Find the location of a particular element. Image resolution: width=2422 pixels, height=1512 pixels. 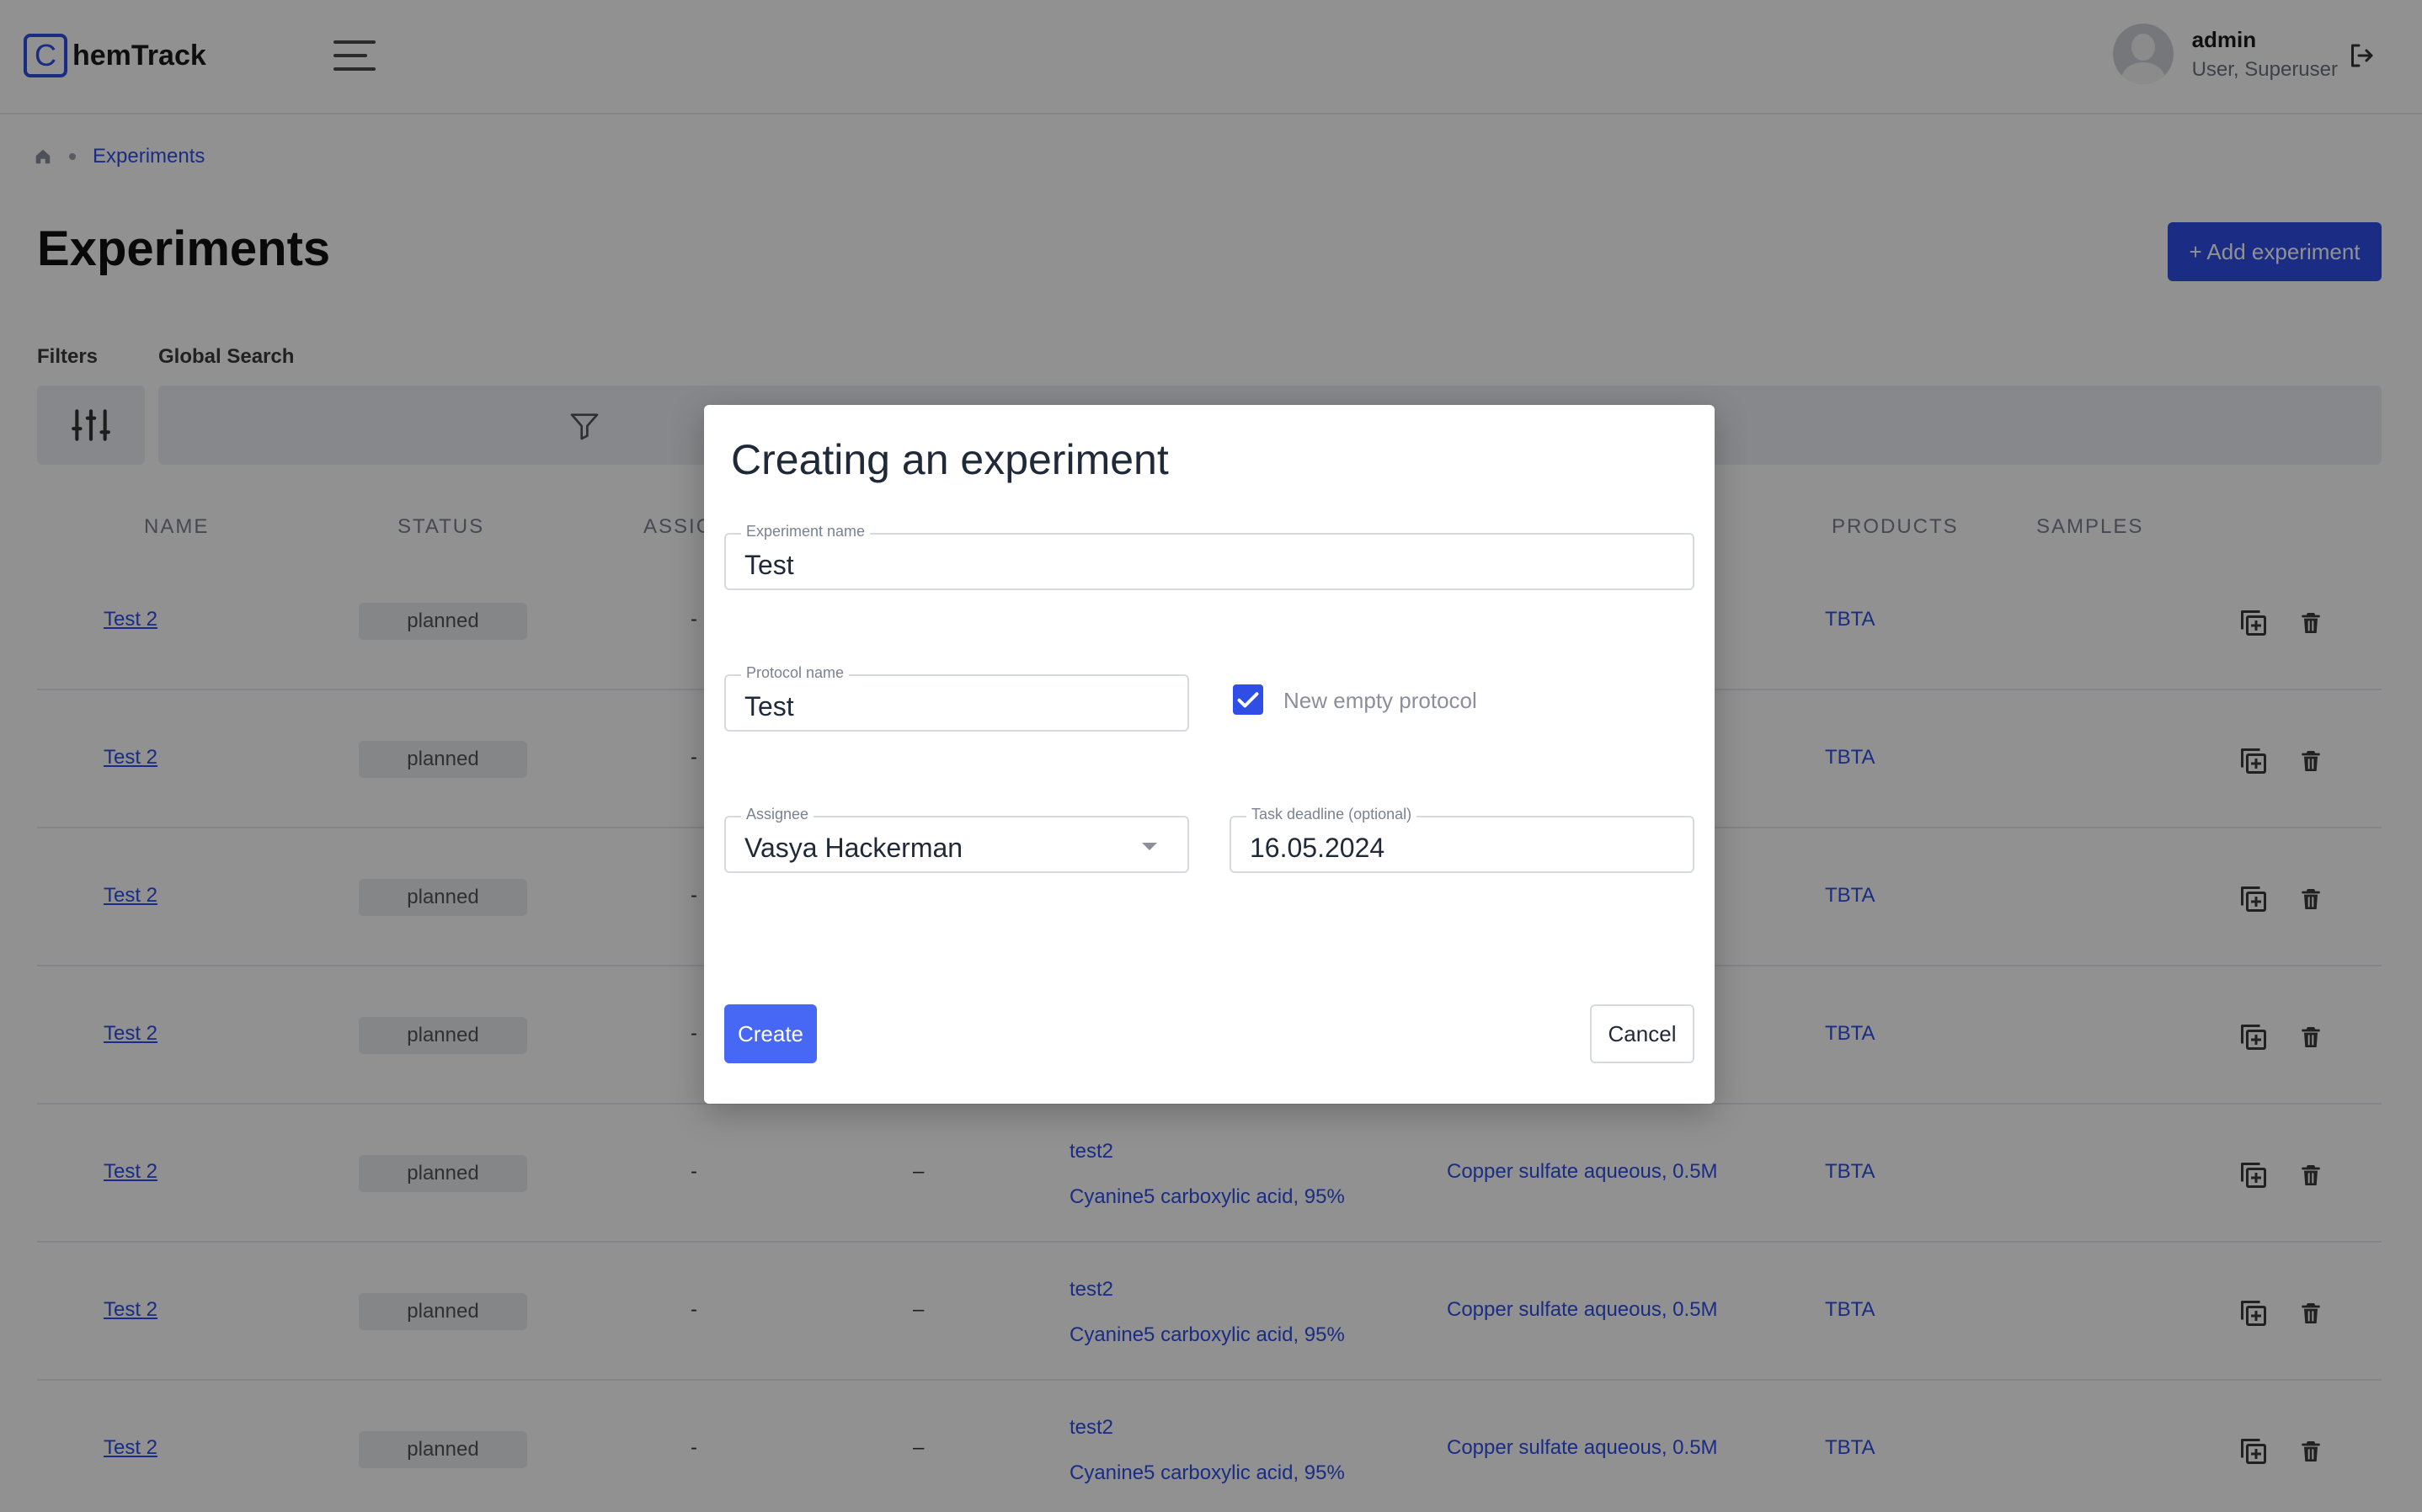

new-empty-protocol-checkbox is located at coordinates (1248, 700).